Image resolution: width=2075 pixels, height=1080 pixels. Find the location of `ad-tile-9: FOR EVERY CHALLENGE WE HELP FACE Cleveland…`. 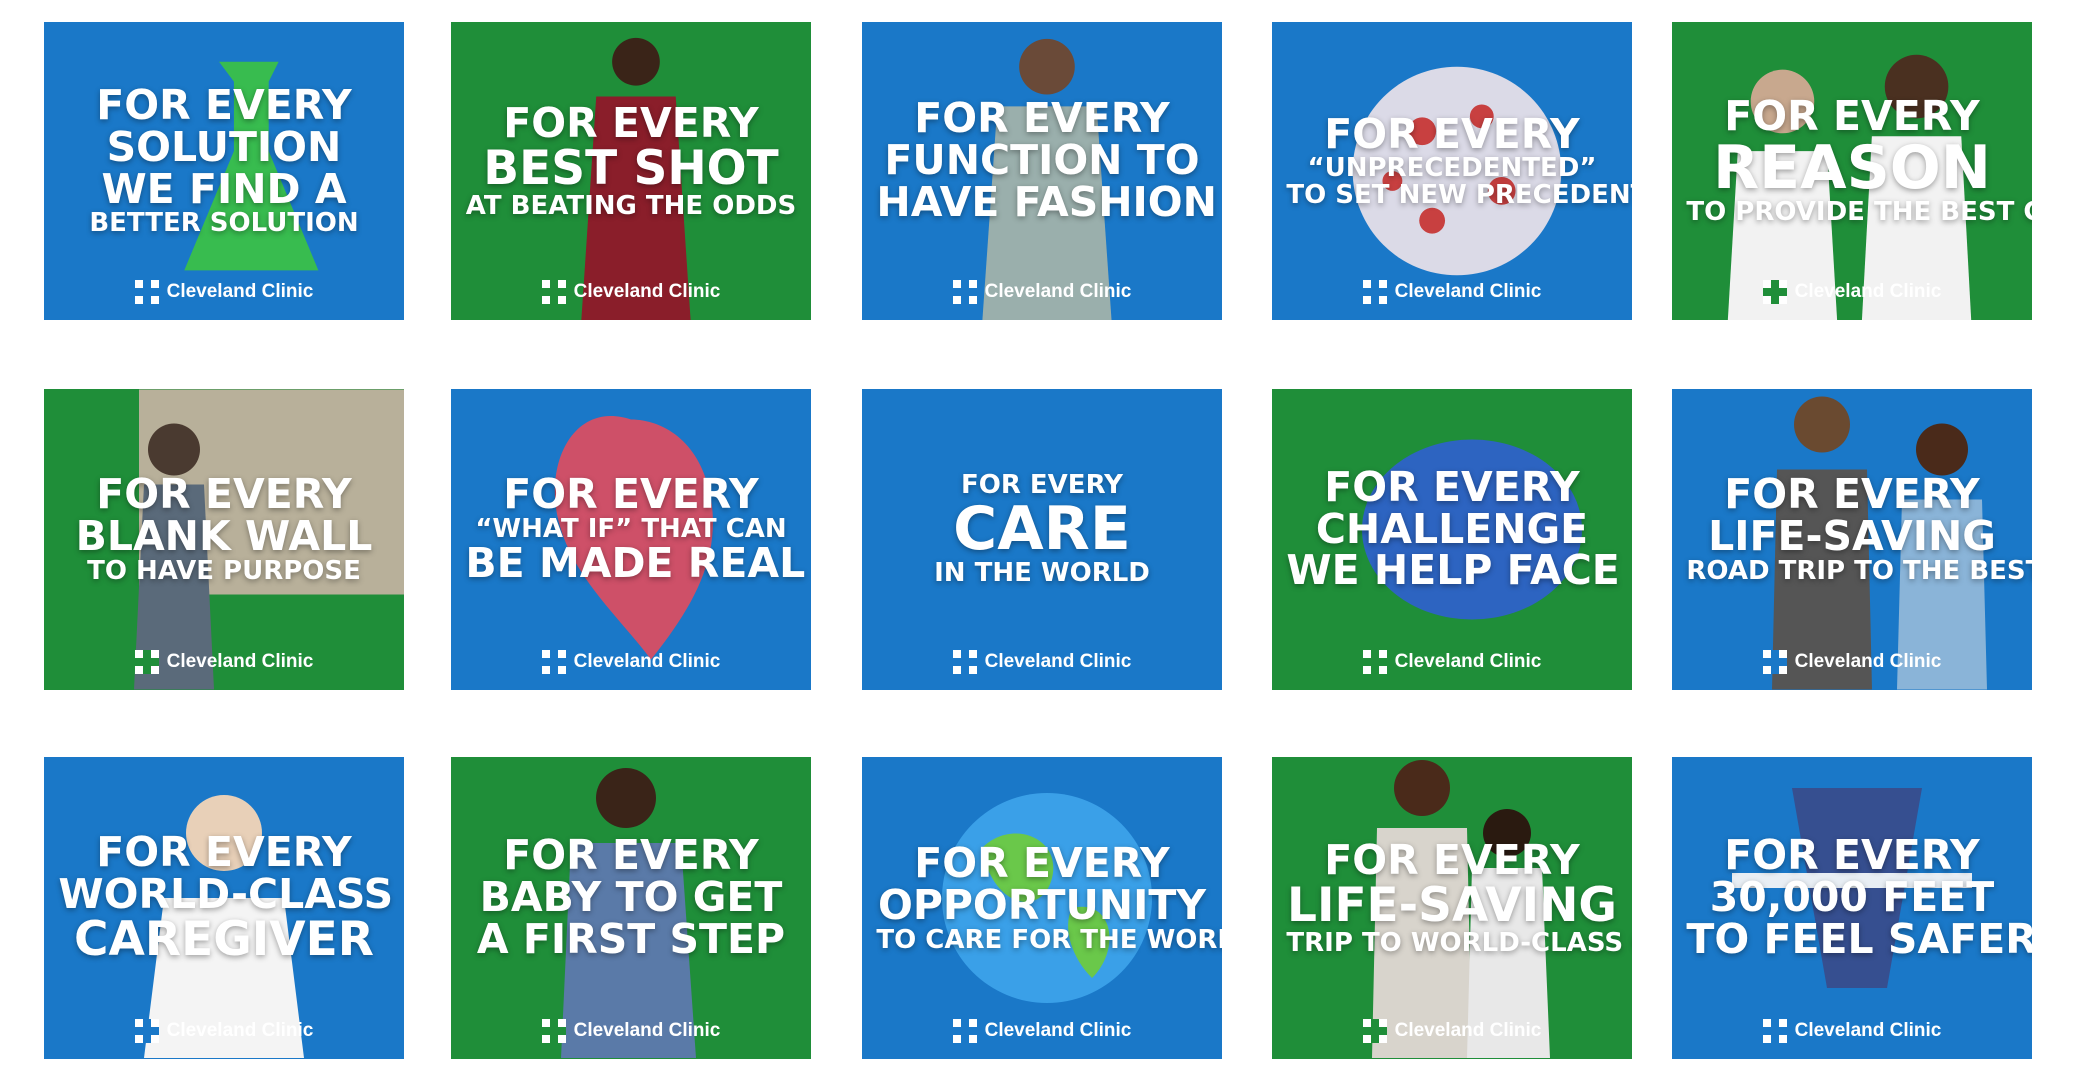

ad-tile-9: FOR EVERY CHALLENGE WE HELP FACE Cleveland… is located at coordinates (1452, 539).